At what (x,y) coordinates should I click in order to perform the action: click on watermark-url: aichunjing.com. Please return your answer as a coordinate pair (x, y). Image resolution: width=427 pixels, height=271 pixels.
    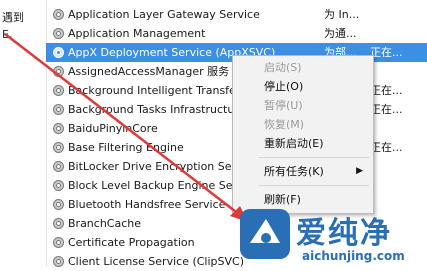
    Looking at the image, I should click on (353, 256).